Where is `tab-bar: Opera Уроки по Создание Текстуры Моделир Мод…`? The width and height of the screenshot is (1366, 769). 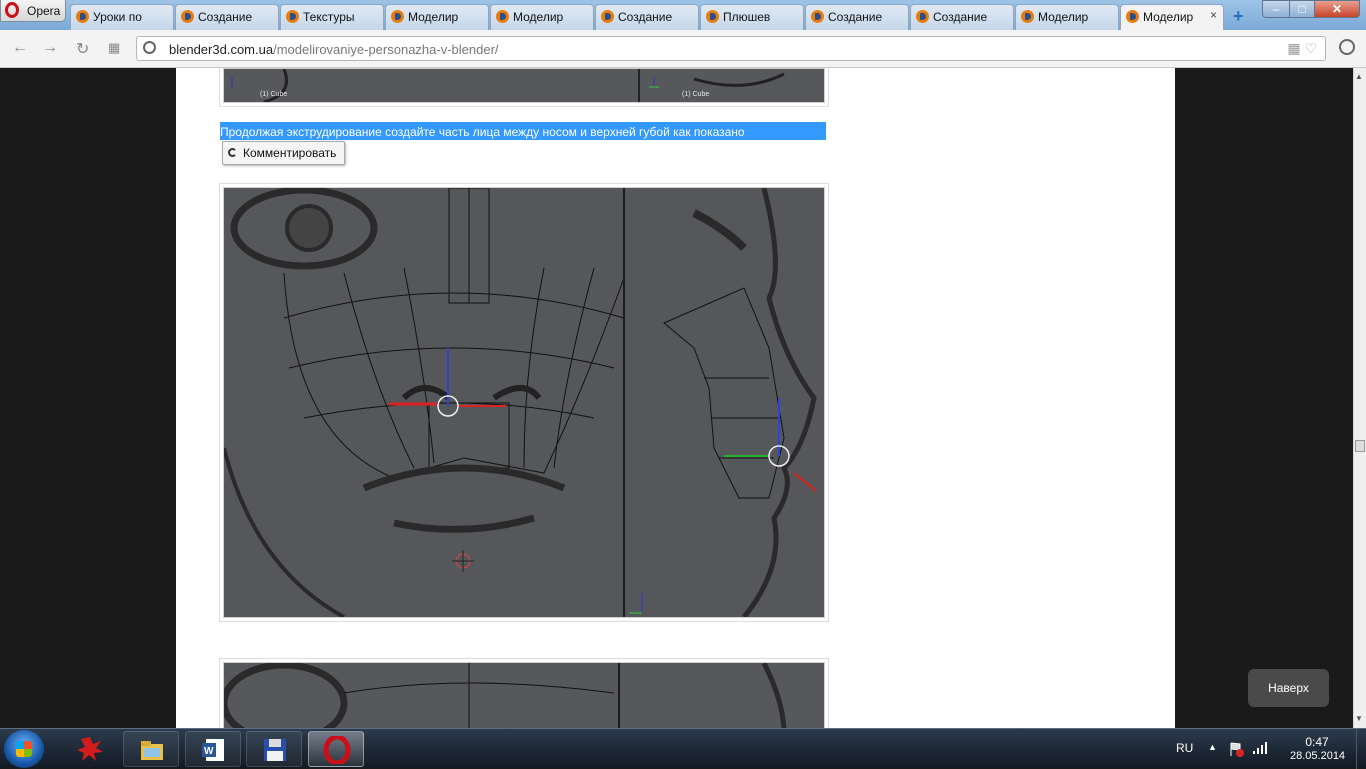 tab-bar: Opera Уроки по Создание Текстуры Моделир Мод… is located at coordinates (683, 15).